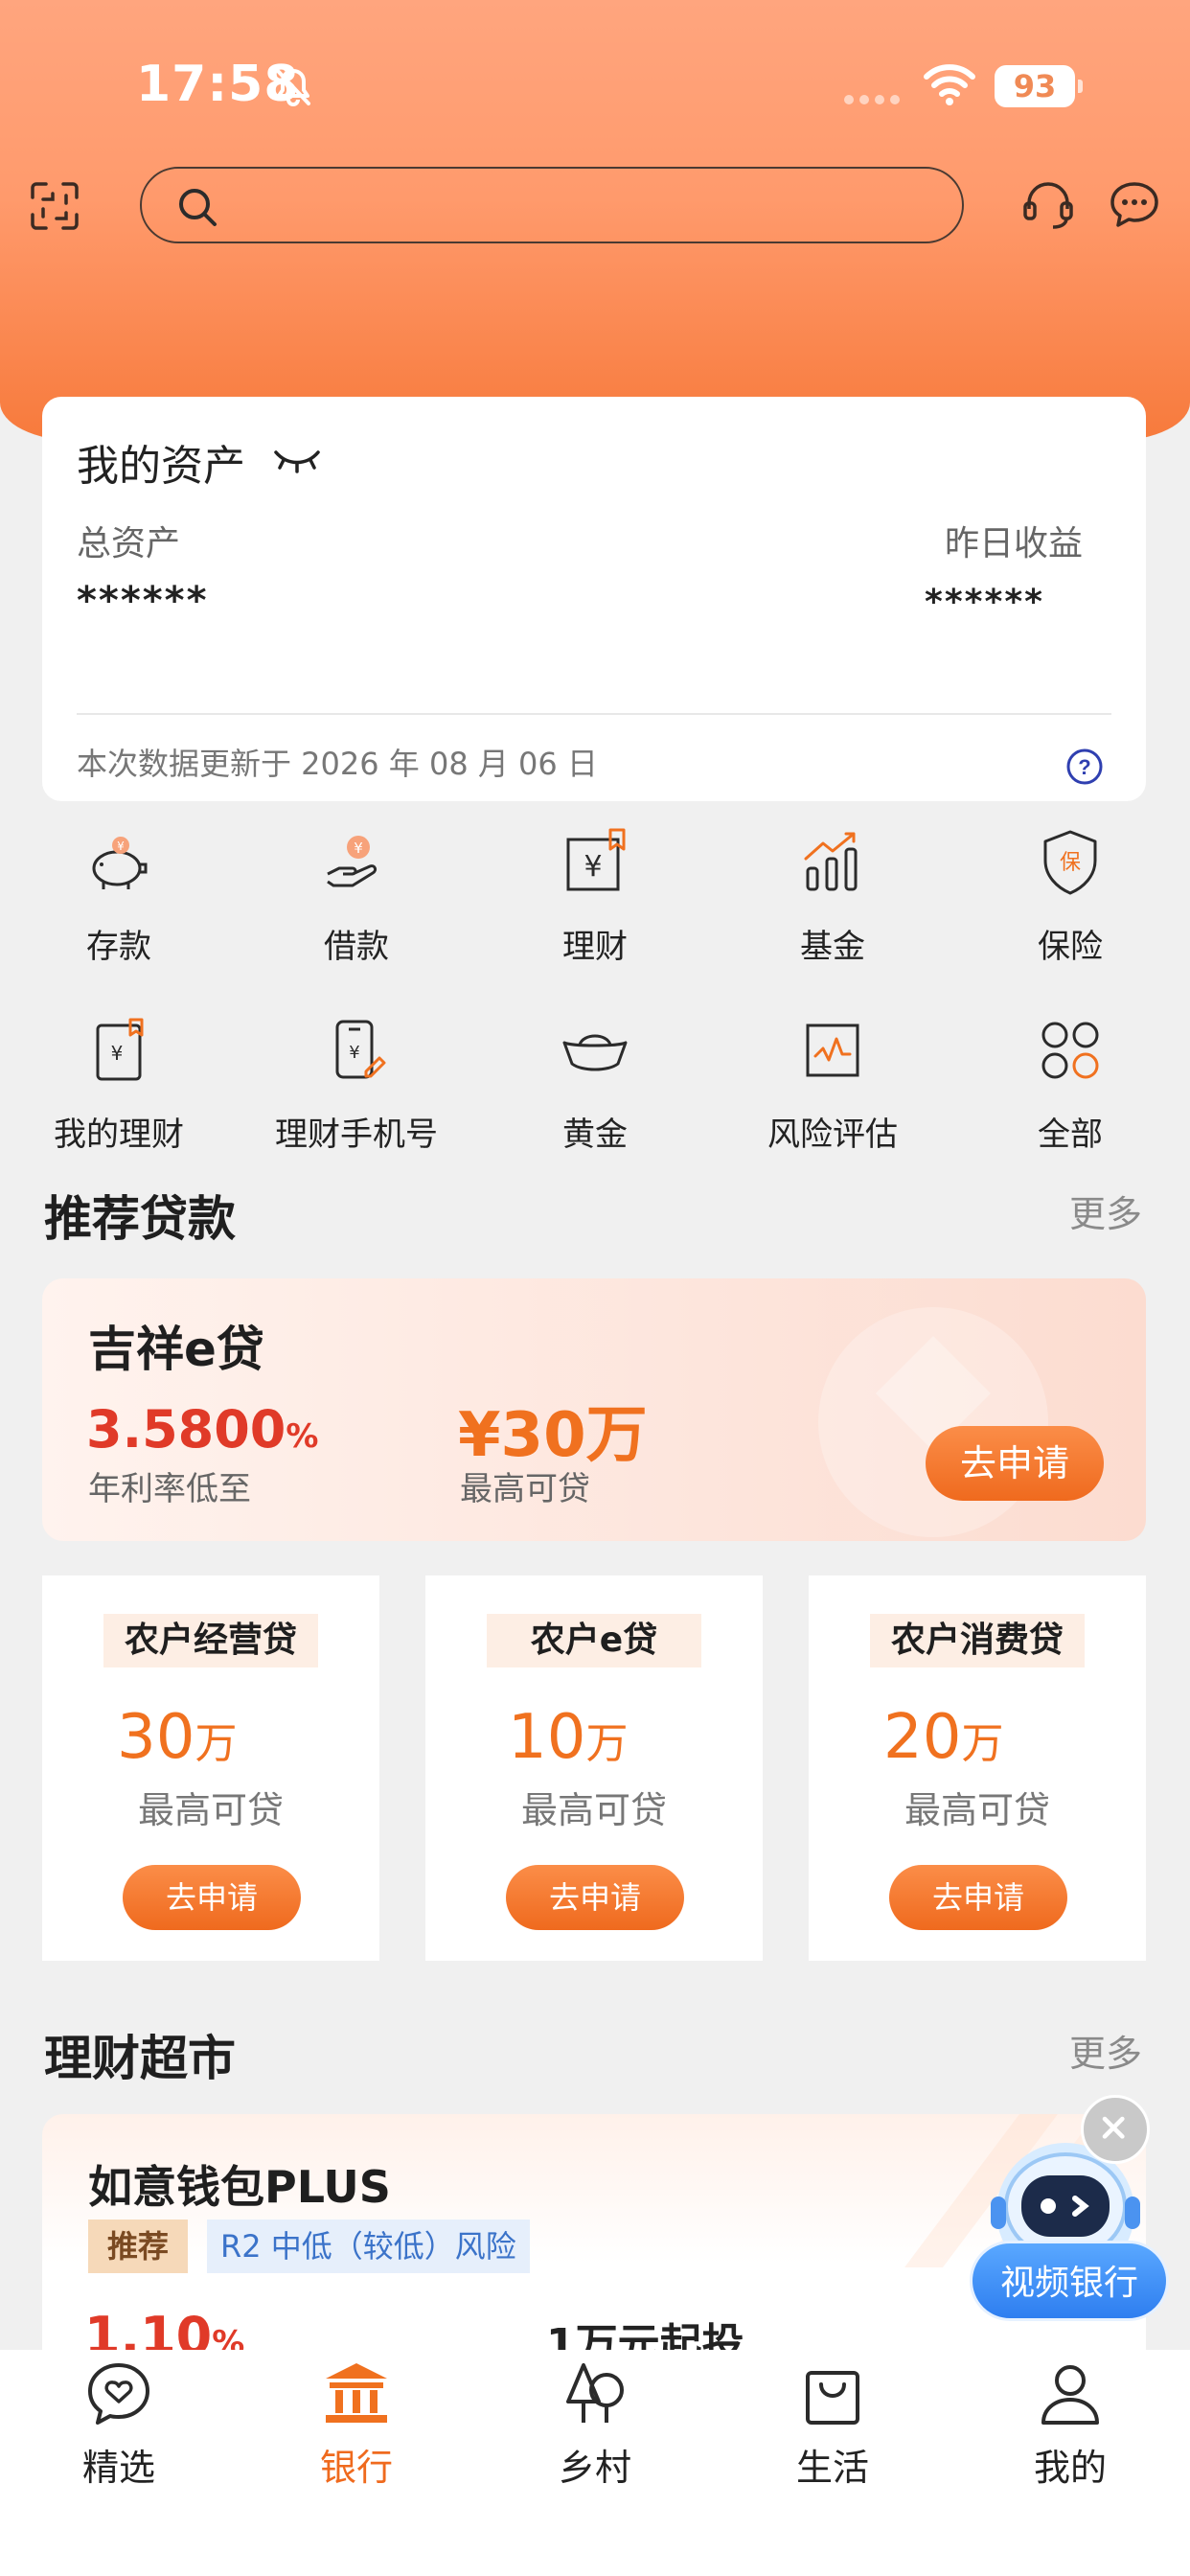  What do you see at coordinates (143, 601) in the screenshot?
I see `total-assets-value: ******` at bounding box center [143, 601].